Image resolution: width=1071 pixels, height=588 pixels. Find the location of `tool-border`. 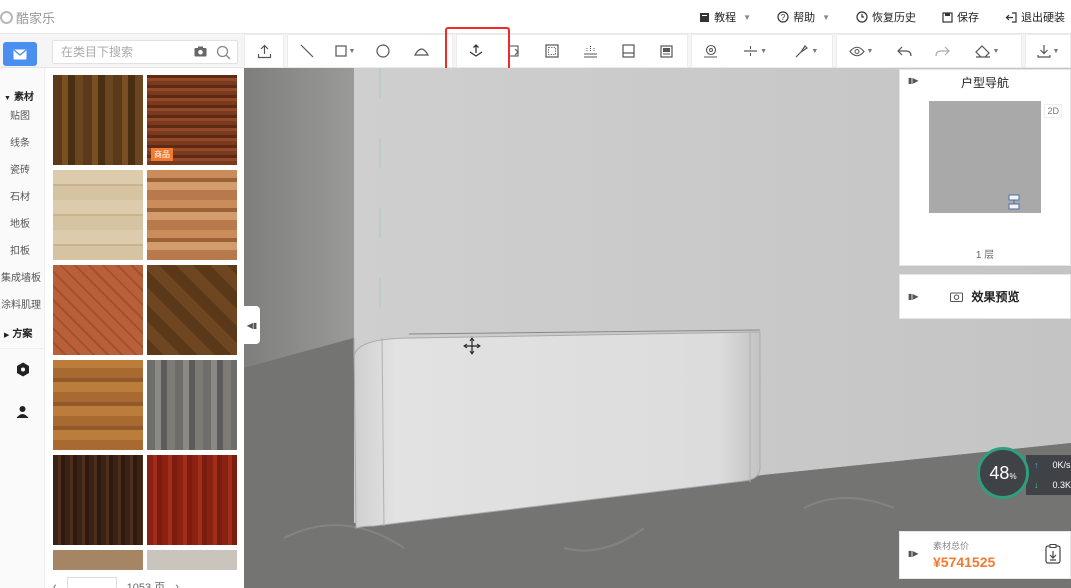

tool-border is located at coordinates (552, 51).